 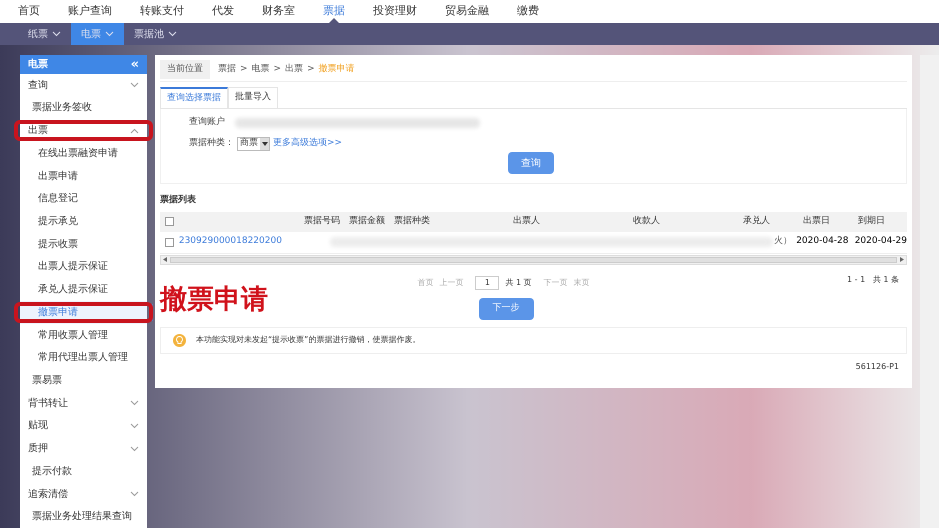 I want to click on sidebar-title: 电票, so click(x=38, y=65).